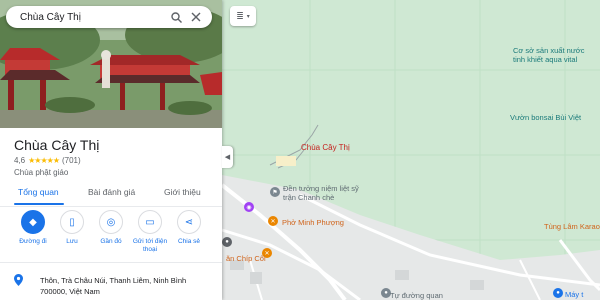 The width and height of the screenshot is (600, 300). Describe the element at coordinates (33, 222) in the screenshot. I see `directions-icon: ◆` at that location.